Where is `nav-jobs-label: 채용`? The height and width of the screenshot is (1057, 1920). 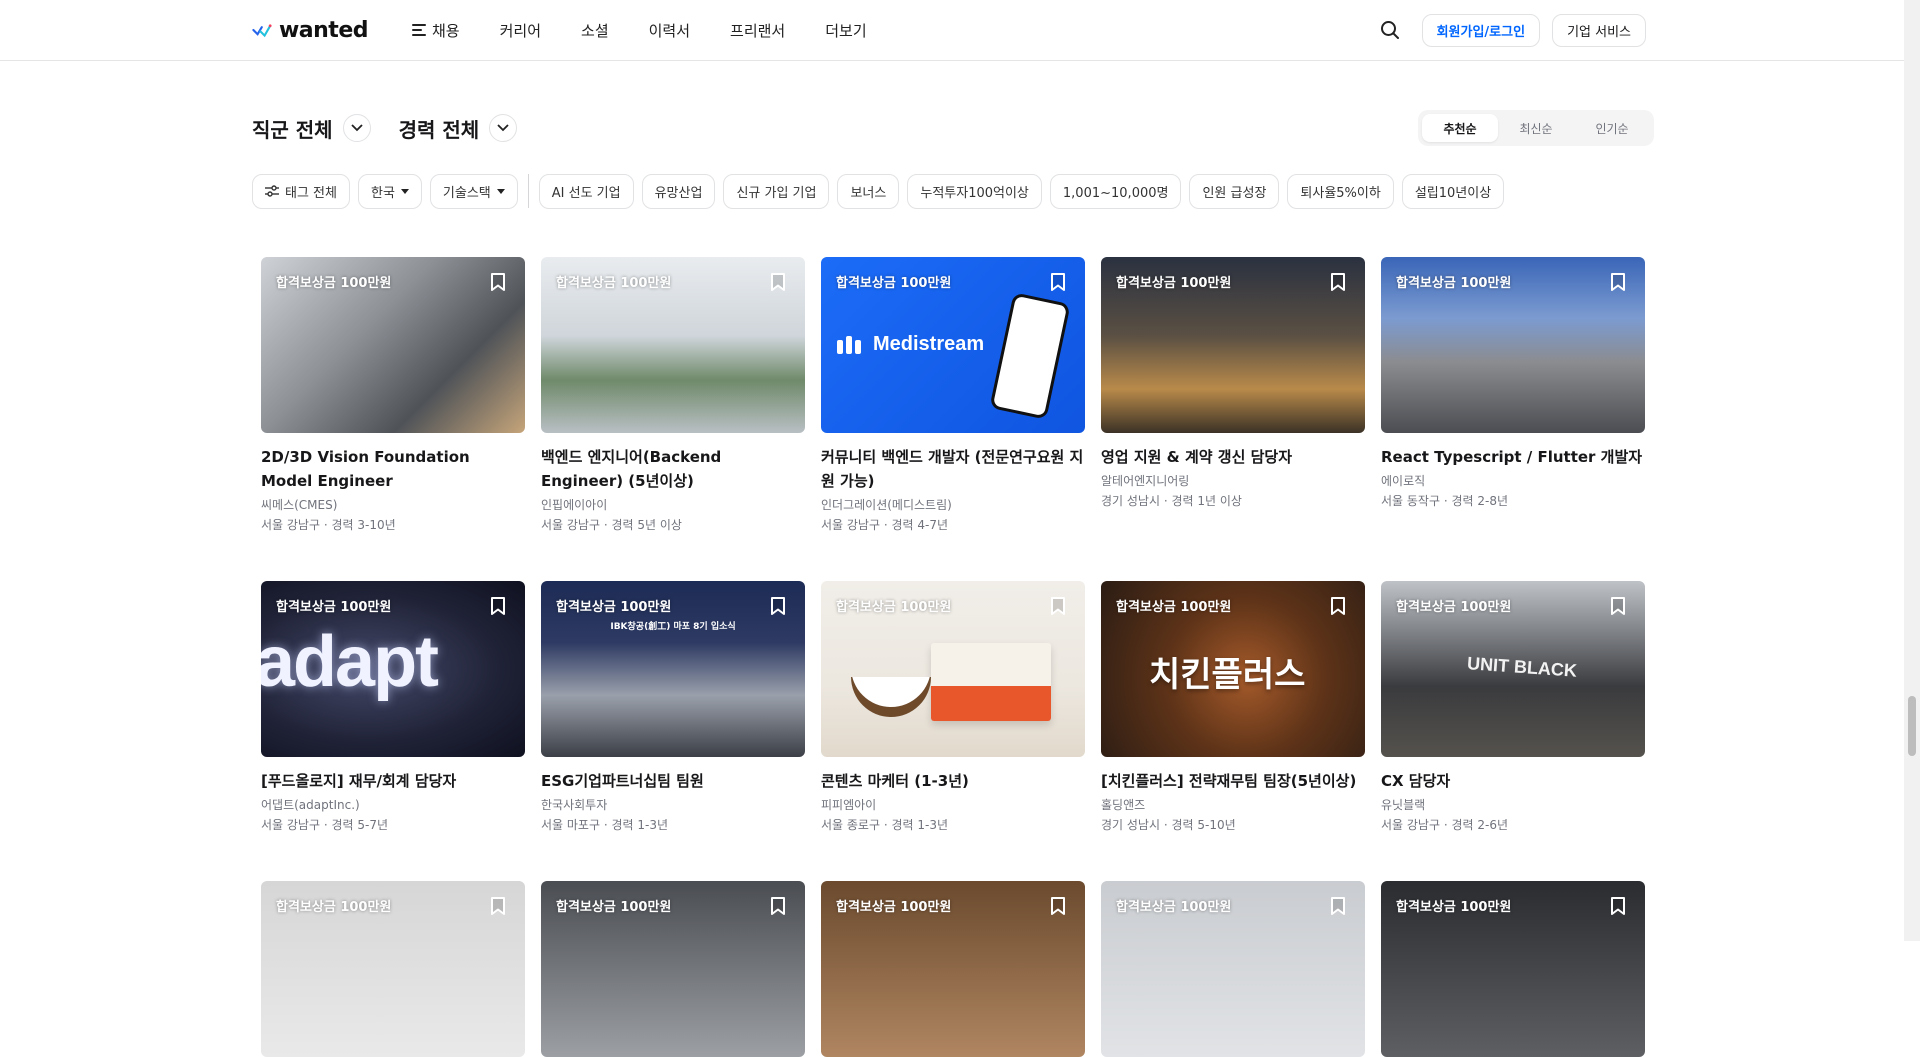
nav-jobs-label: 채용 is located at coordinates (446, 30).